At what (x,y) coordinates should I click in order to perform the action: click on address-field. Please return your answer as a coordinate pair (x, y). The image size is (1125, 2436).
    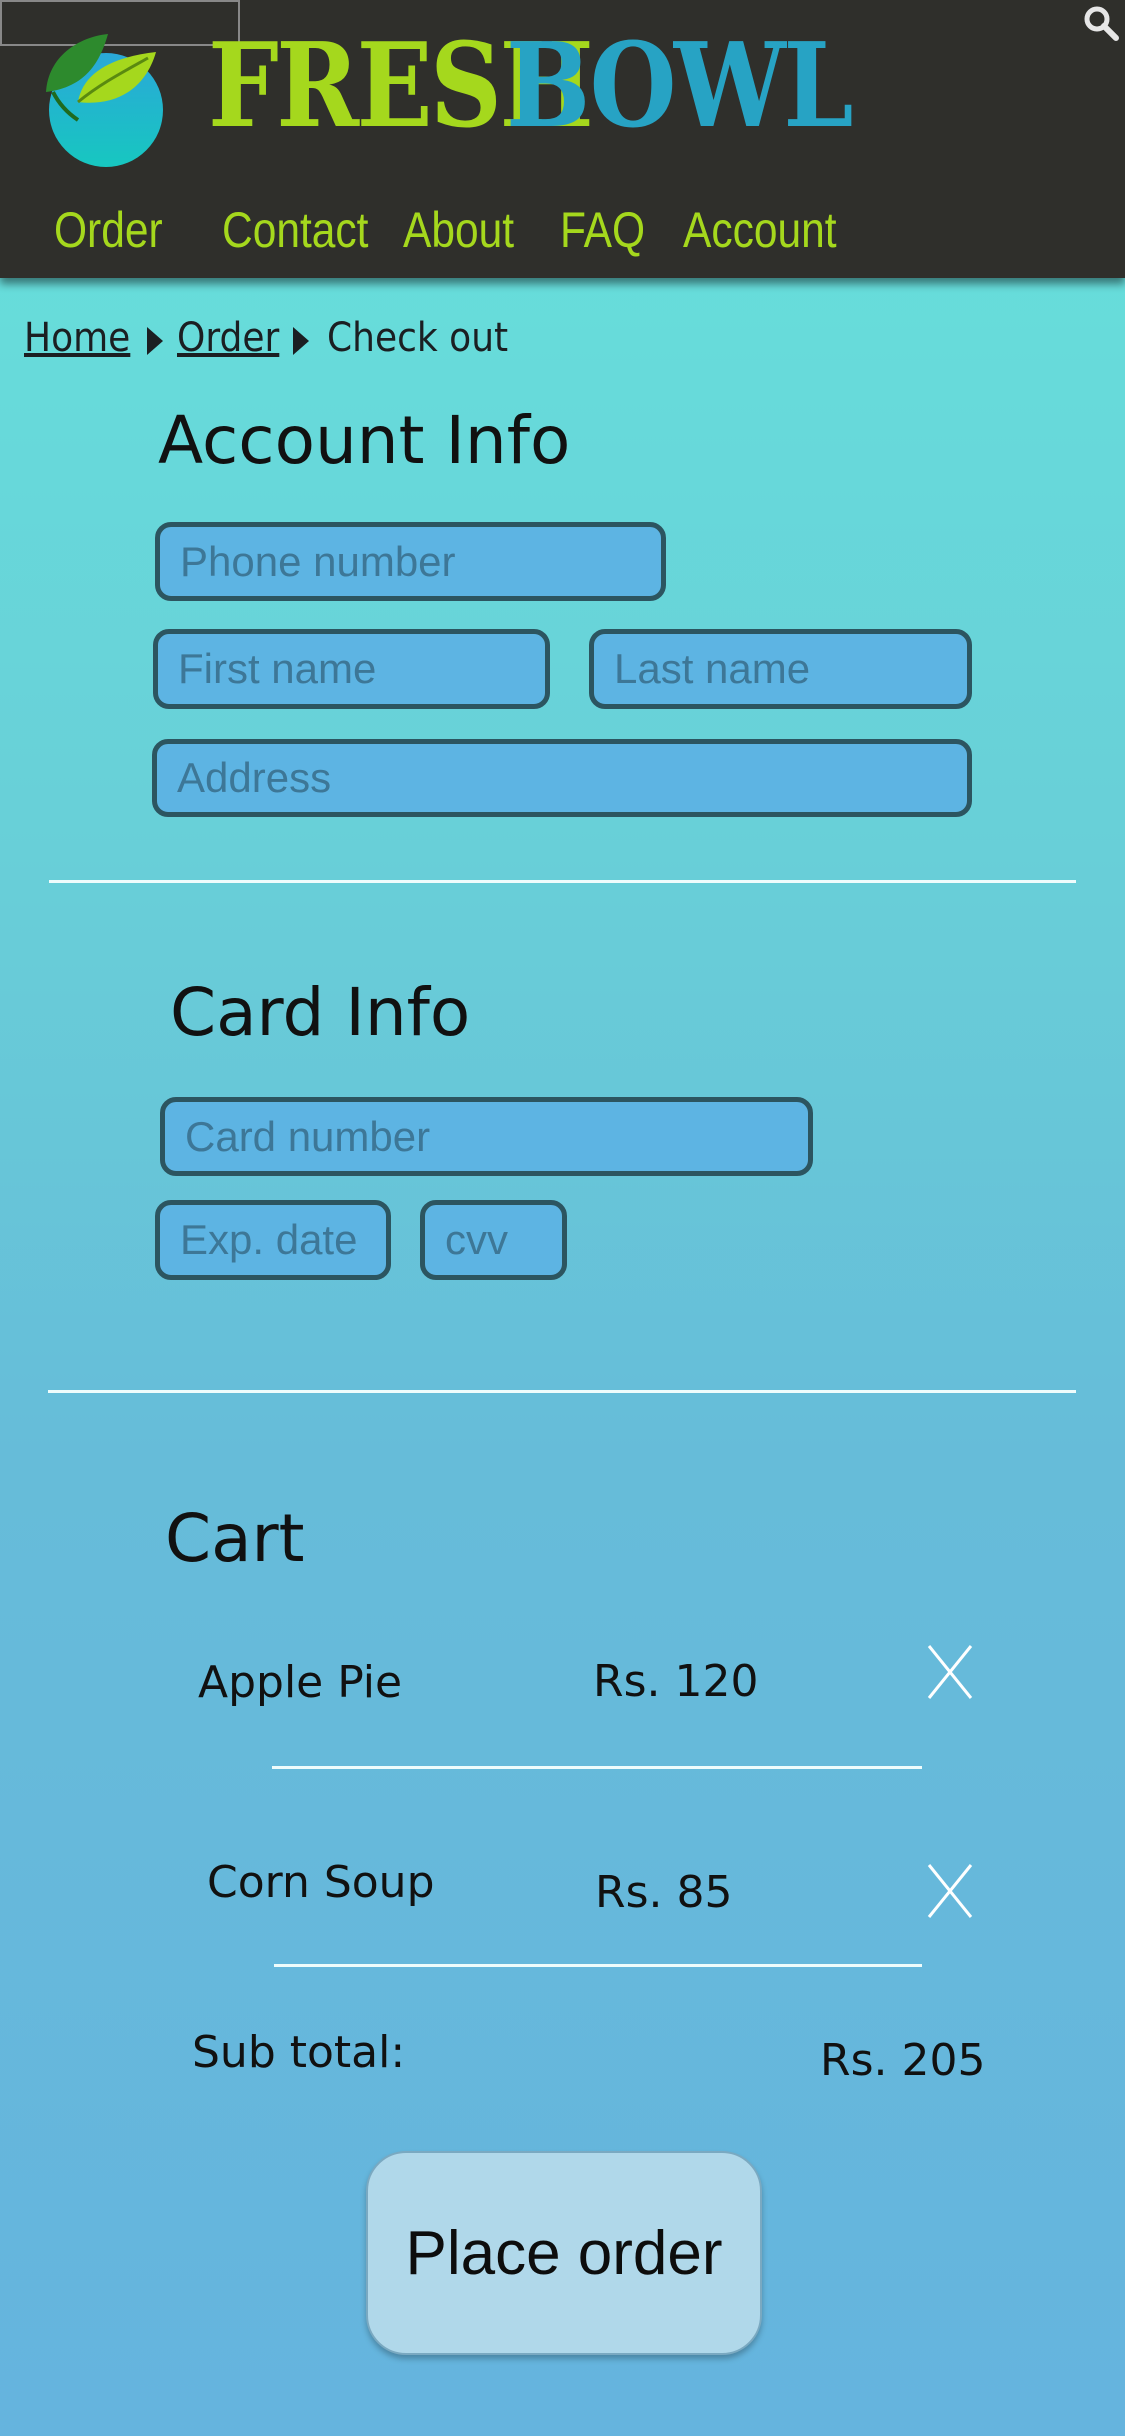
    Looking at the image, I should click on (562, 778).